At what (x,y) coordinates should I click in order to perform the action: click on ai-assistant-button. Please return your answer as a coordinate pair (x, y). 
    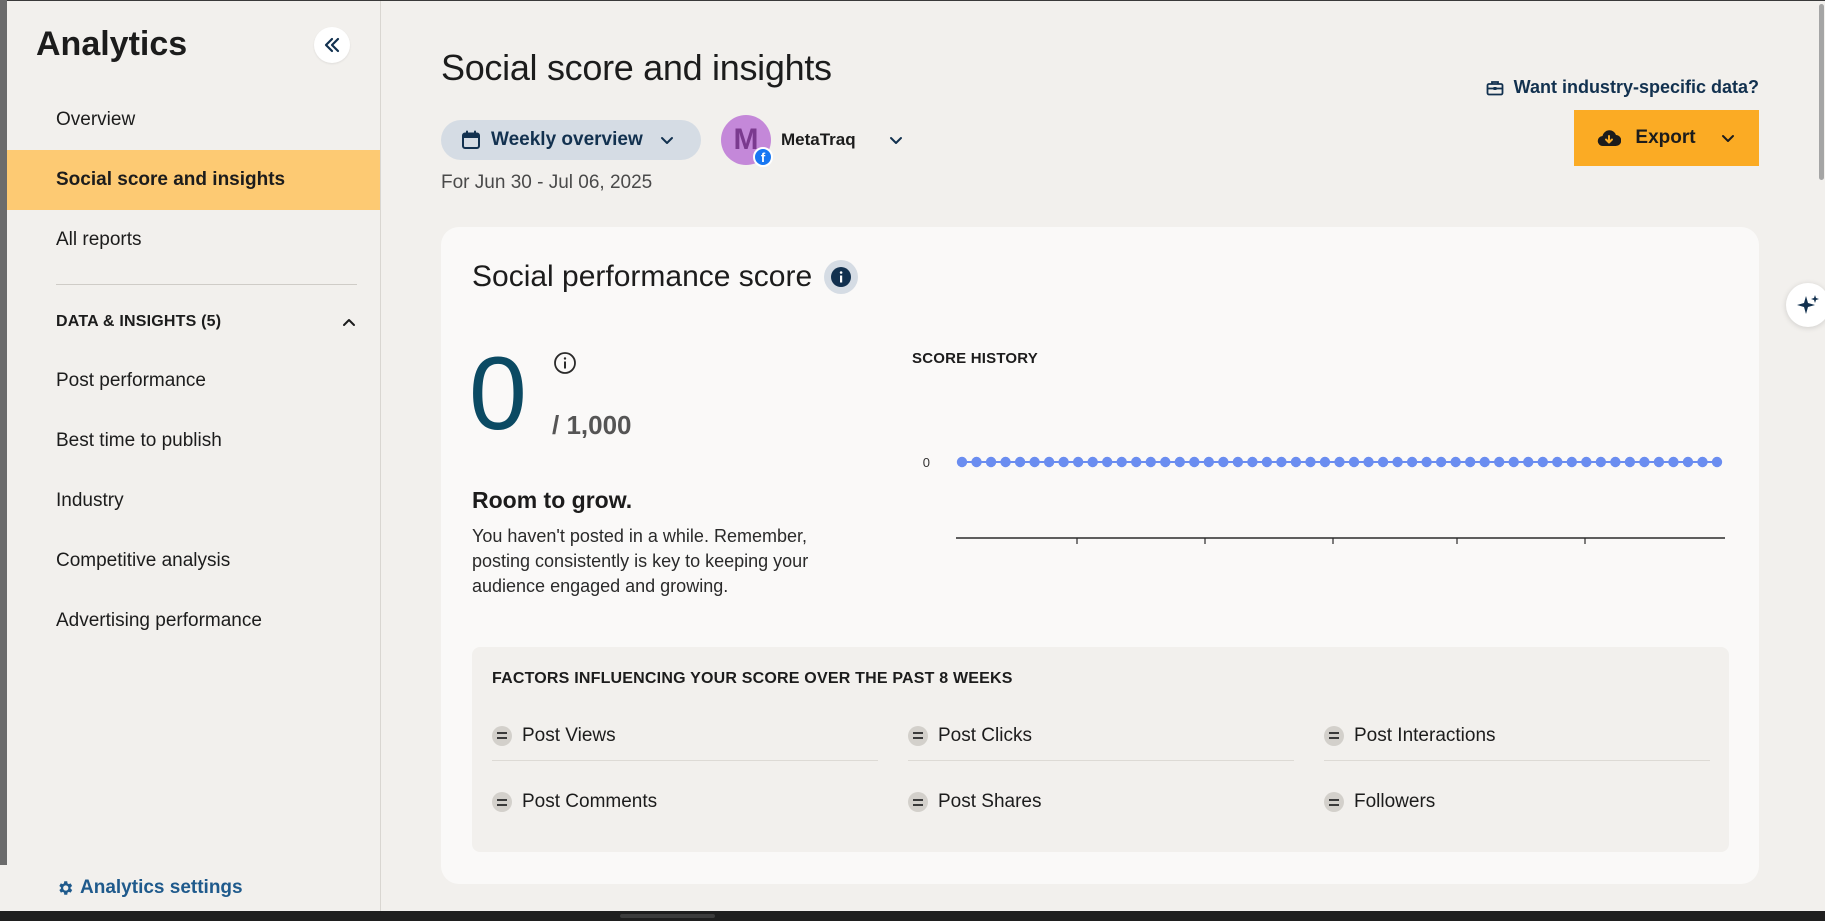
    Looking at the image, I should click on (1805, 305).